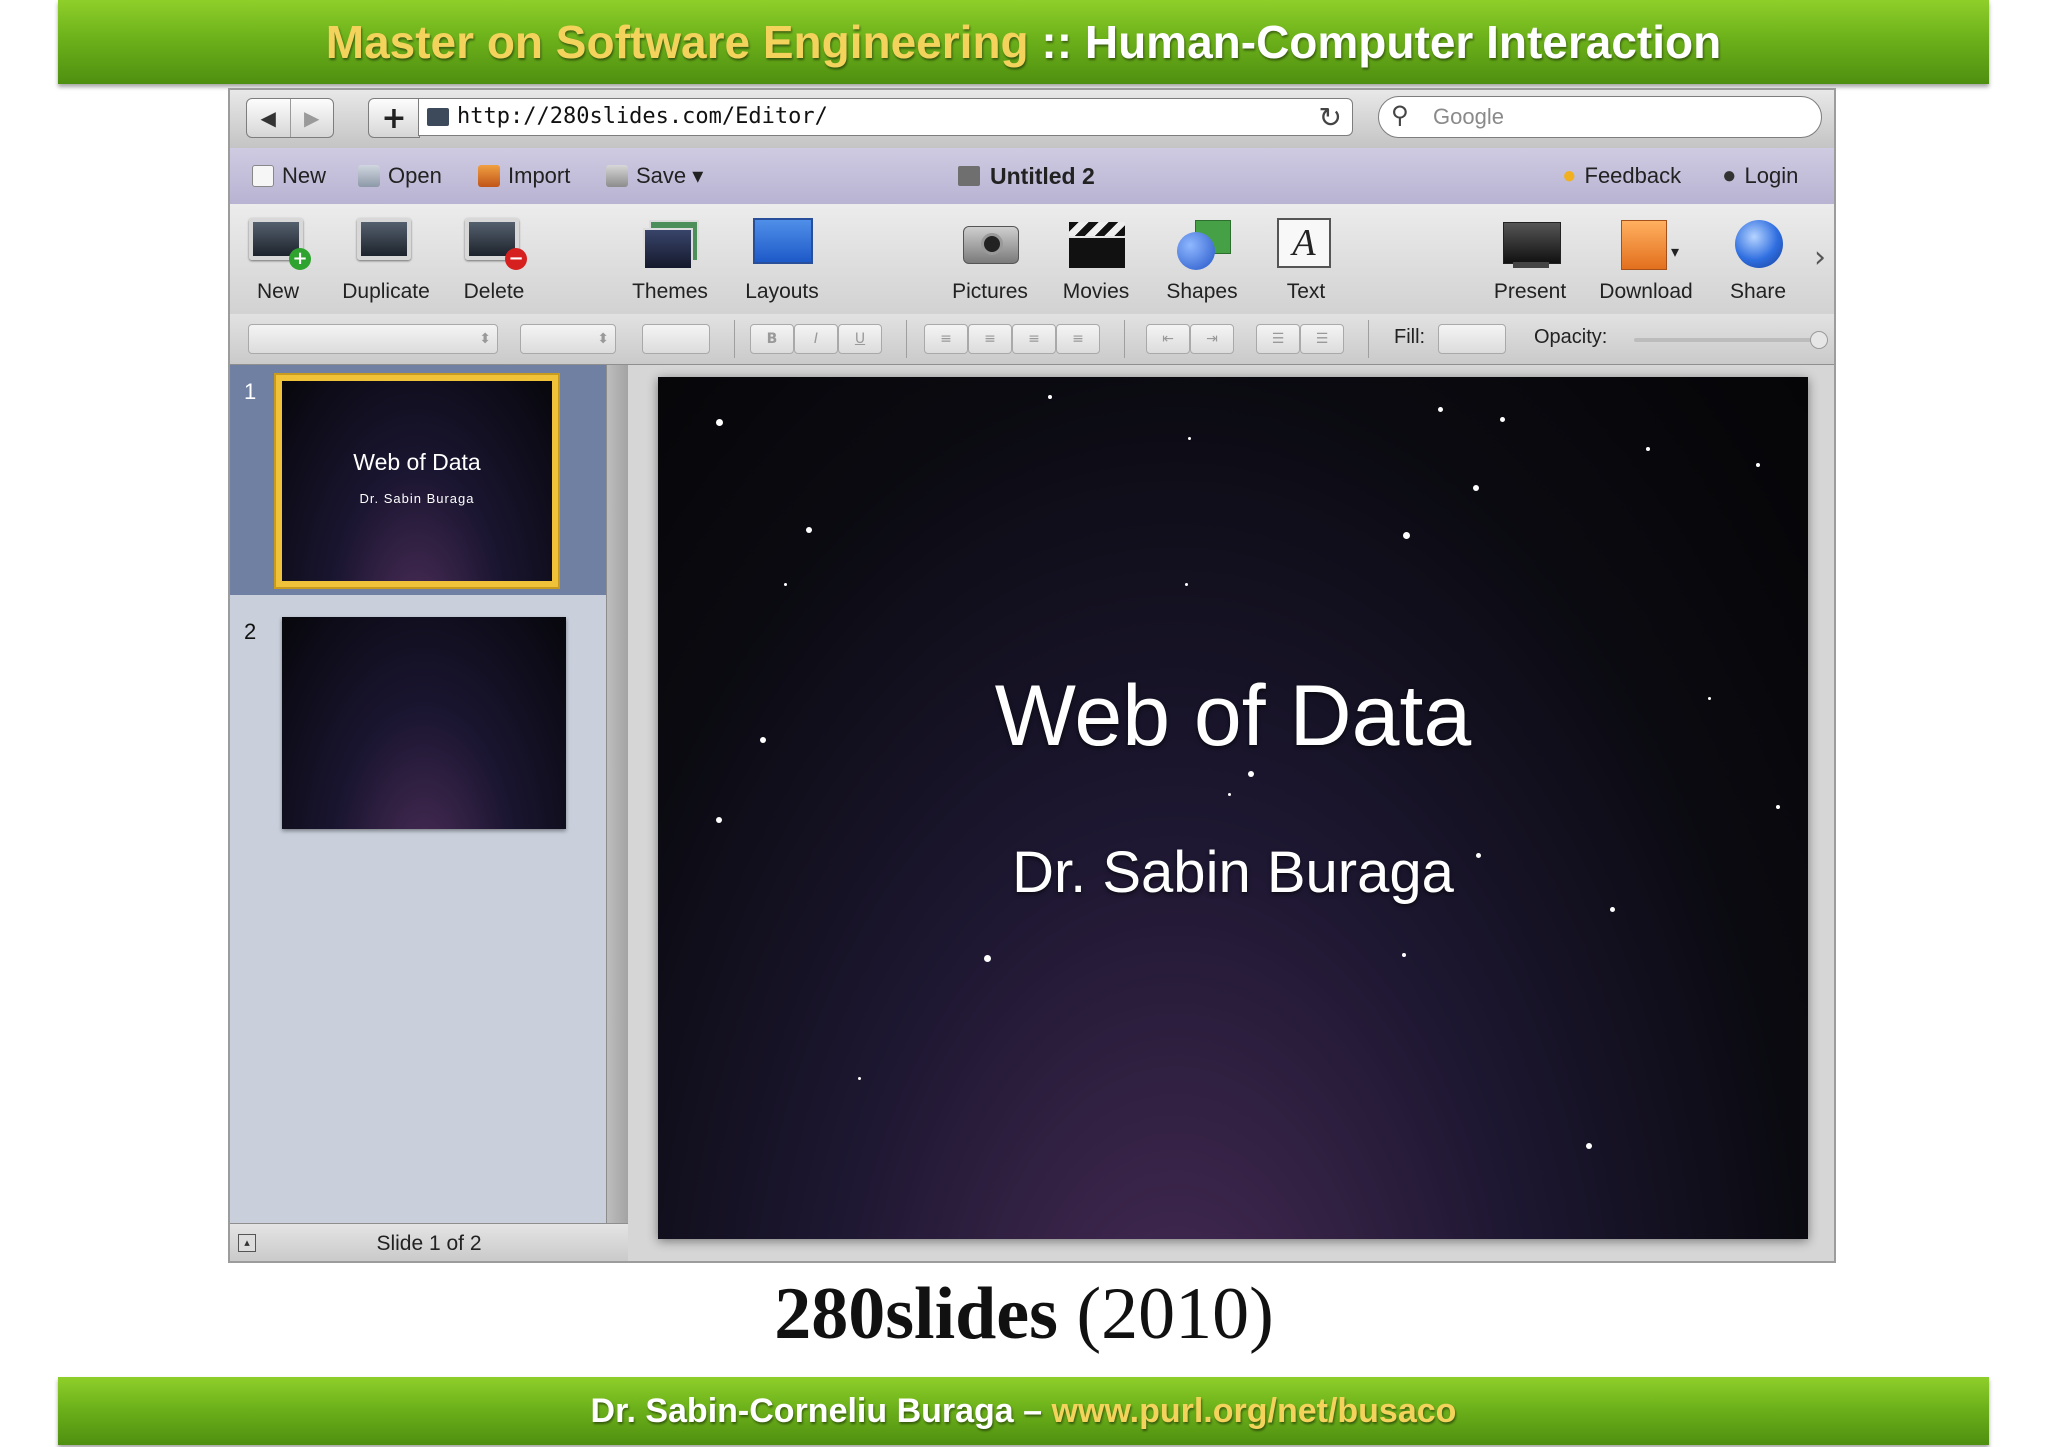 This screenshot has height=1447, width=2048. I want to click on download-button: ▾ Download, so click(1646, 259).